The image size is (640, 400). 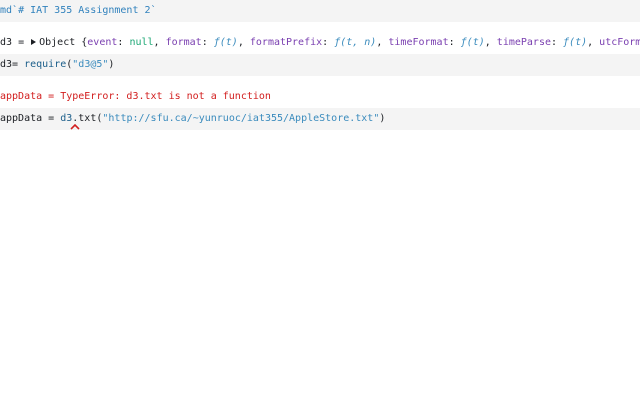 I want to click on object-entry: format: ƒ(t),, so click(x=208, y=42).